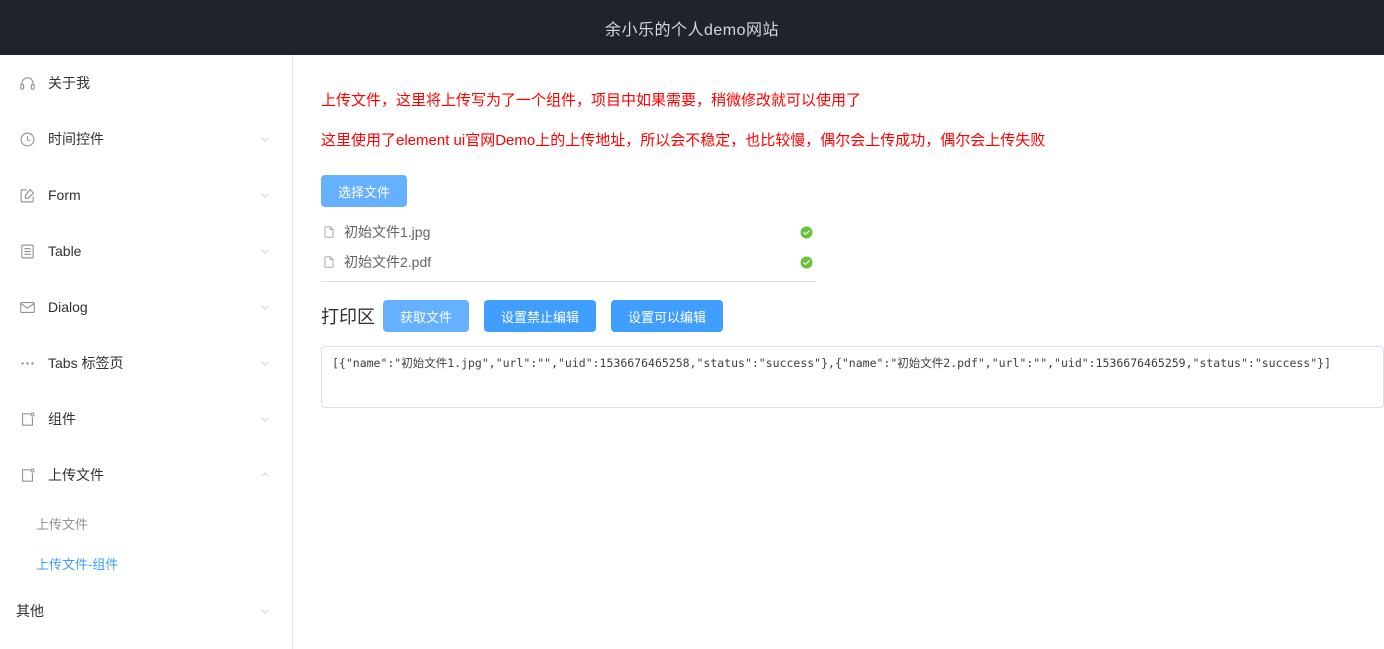 The image size is (1384, 649). I want to click on list-item: 初始文件1.jpg, so click(568, 232).